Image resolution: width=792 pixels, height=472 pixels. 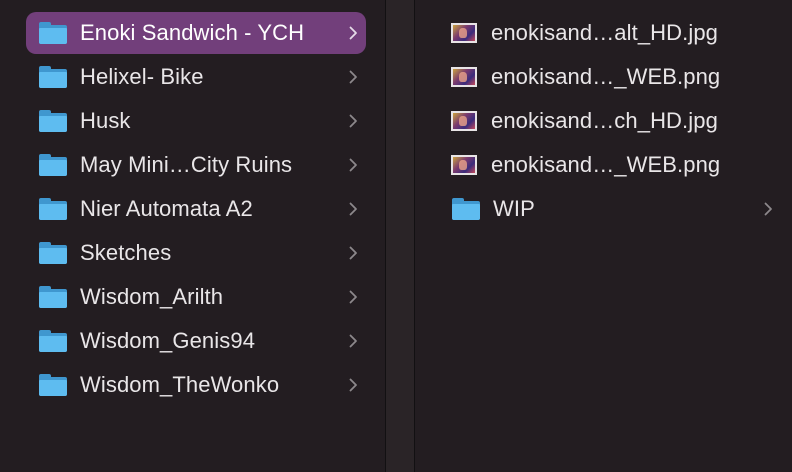 What do you see at coordinates (152, 296) in the screenshot?
I see `folder-label: Wisdom_Arilth` at bounding box center [152, 296].